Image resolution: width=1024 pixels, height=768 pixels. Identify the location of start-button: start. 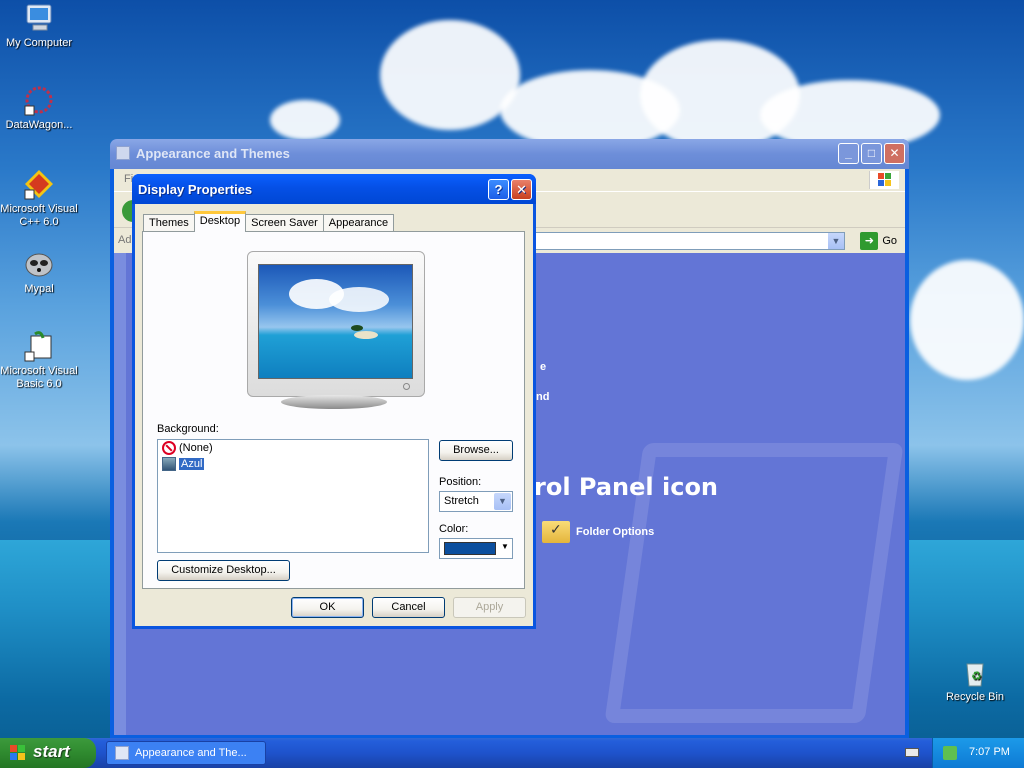
(48, 753).